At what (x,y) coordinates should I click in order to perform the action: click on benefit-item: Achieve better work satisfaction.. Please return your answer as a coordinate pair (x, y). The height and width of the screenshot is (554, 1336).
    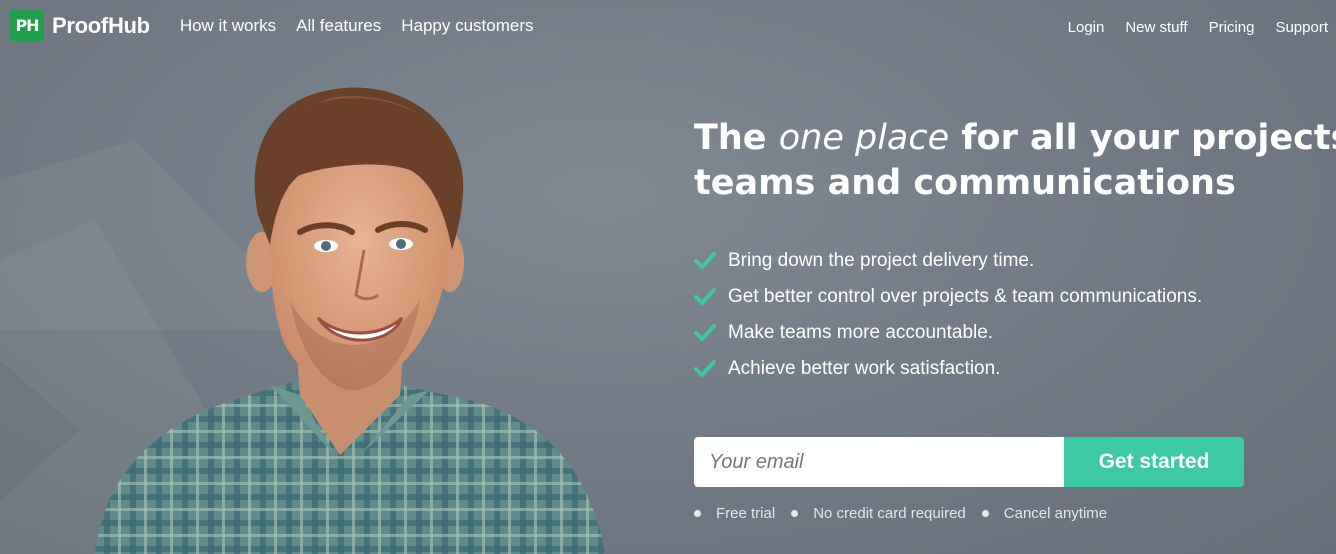
    Looking at the image, I should click on (948, 369).